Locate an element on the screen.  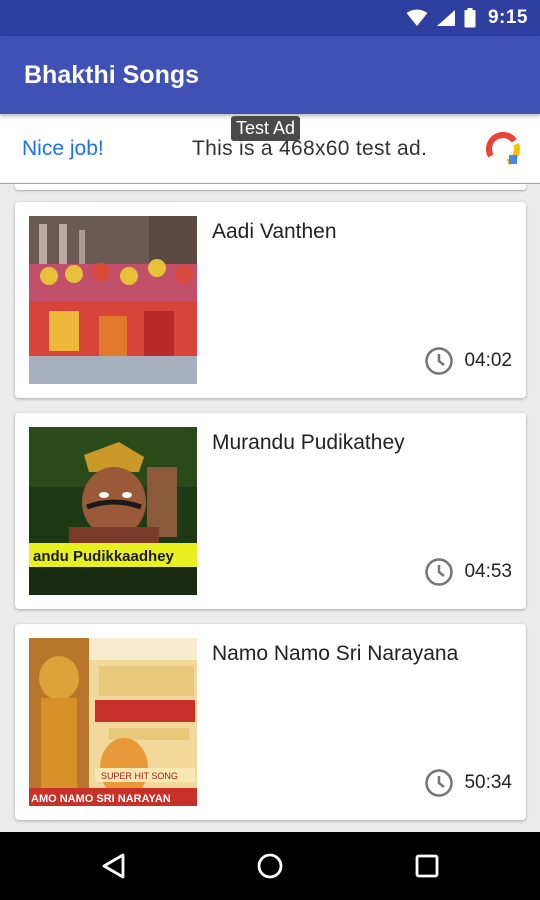
duration-text: 50:34 is located at coordinates (488, 782).